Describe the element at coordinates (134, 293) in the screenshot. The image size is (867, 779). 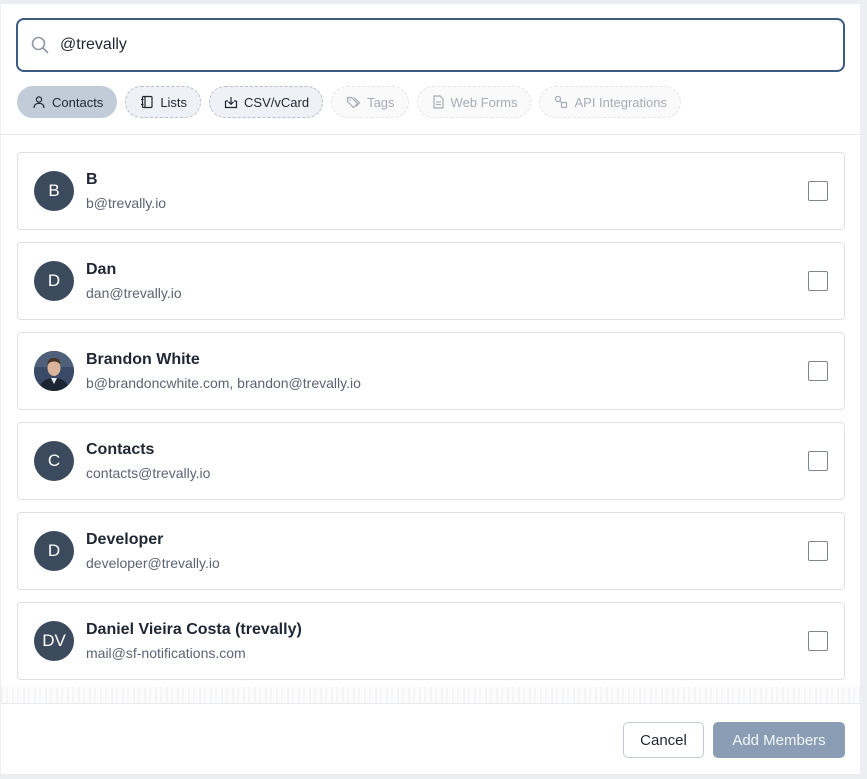
I see `contact-email: dan@trevally.io` at that location.